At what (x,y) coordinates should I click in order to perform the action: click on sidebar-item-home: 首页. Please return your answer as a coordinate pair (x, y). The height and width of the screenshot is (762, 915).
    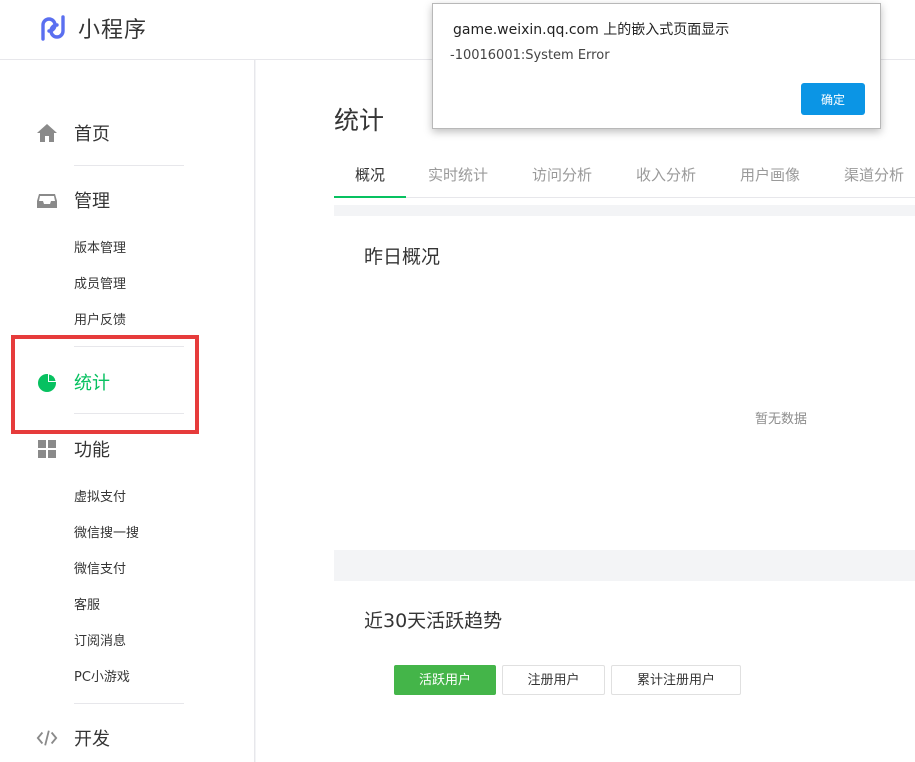
    Looking at the image, I should click on (73, 133).